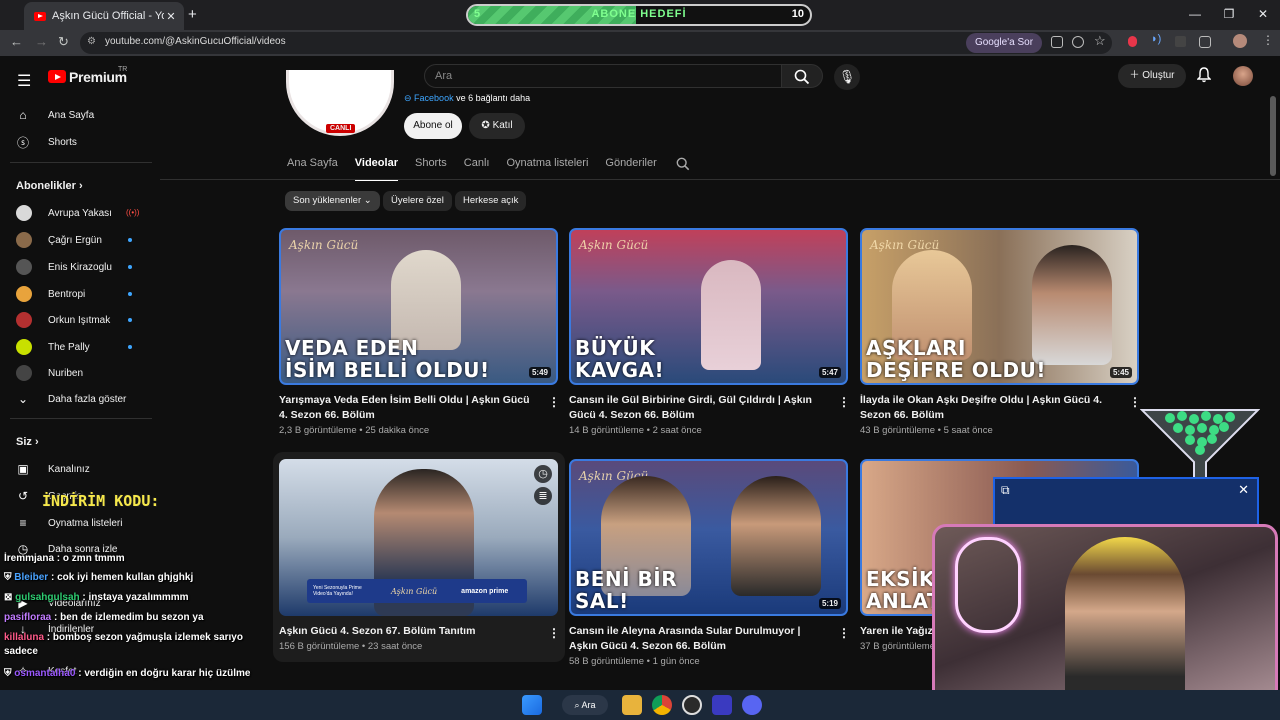 The width and height of the screenshot is (1280, 720). What do you see at coordinates (63, 42) in the screenshot?
I see `reload-icon: ↻` at bounding box center [63, 42].